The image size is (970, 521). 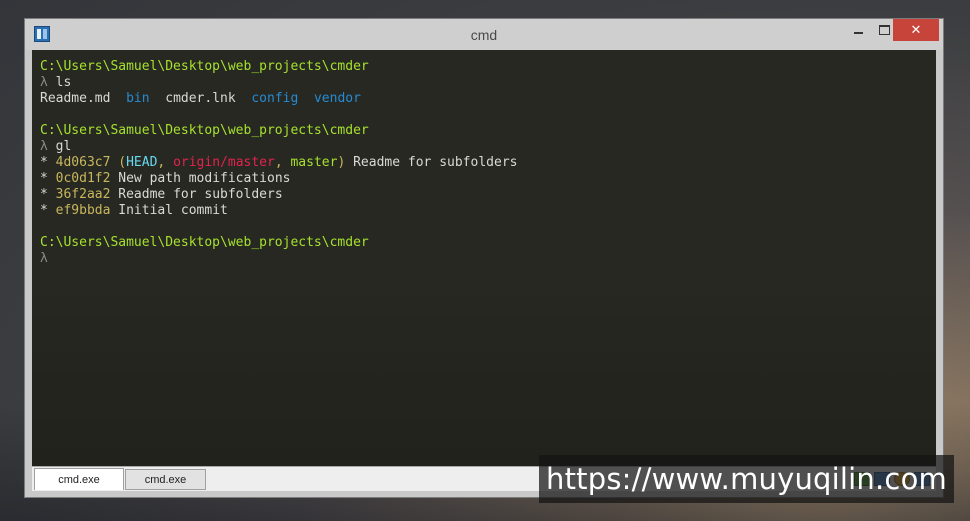 I want to click on window-title: cmd, so click(x=484, y=35).